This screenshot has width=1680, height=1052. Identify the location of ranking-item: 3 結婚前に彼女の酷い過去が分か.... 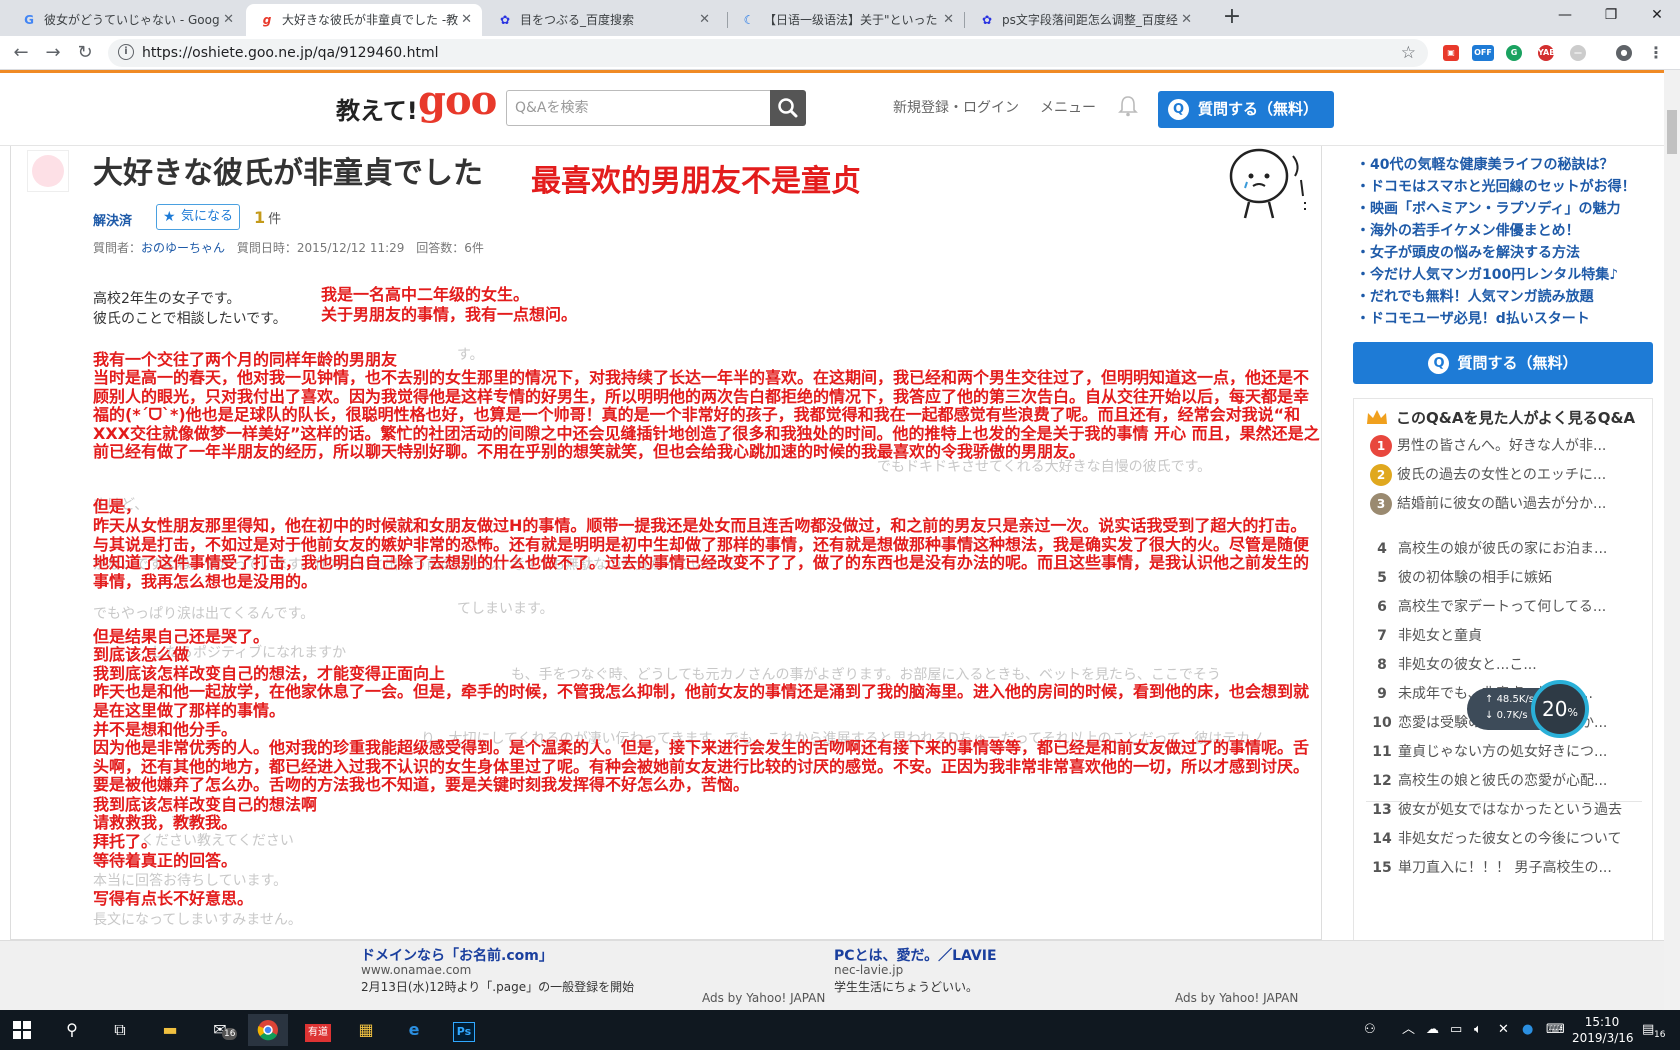
(1506, 504).